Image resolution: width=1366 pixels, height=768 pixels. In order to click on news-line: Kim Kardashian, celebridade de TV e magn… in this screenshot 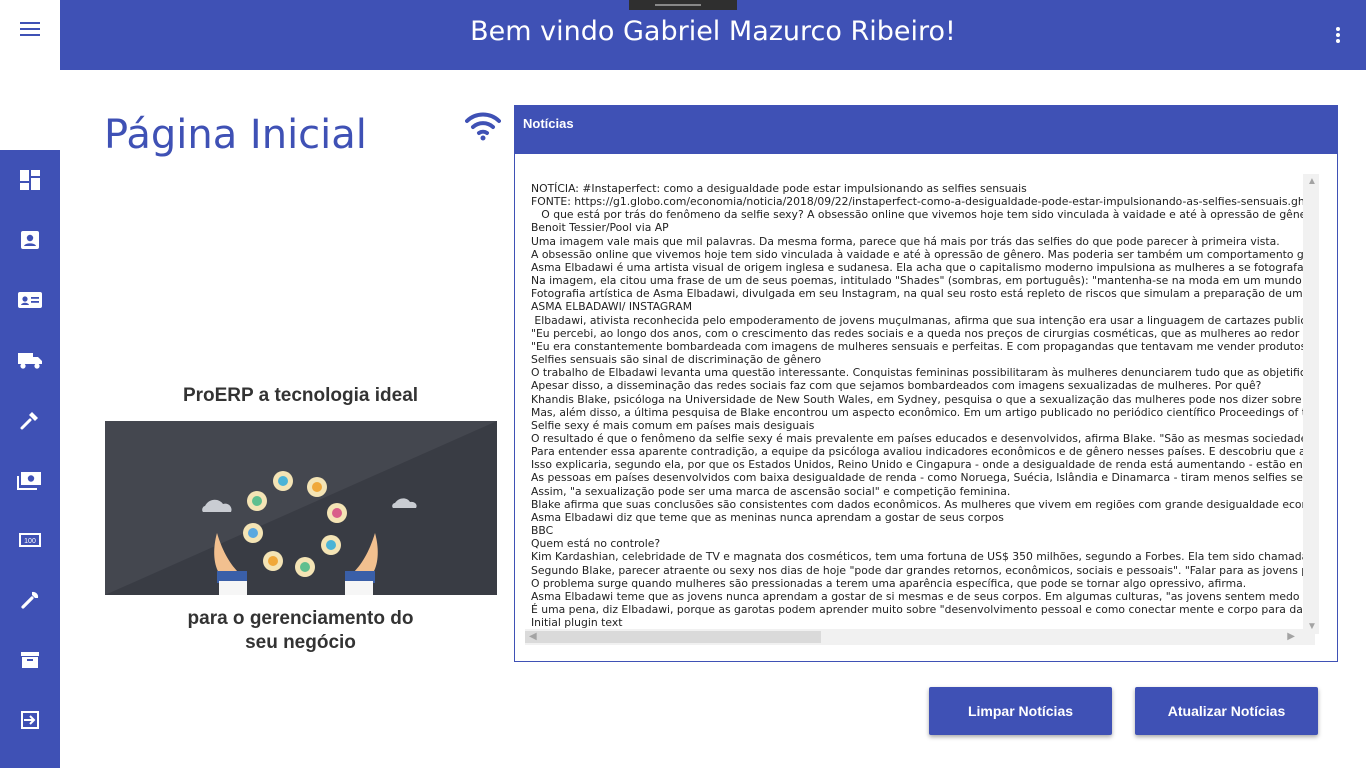, I will do `click(922, 557)`.